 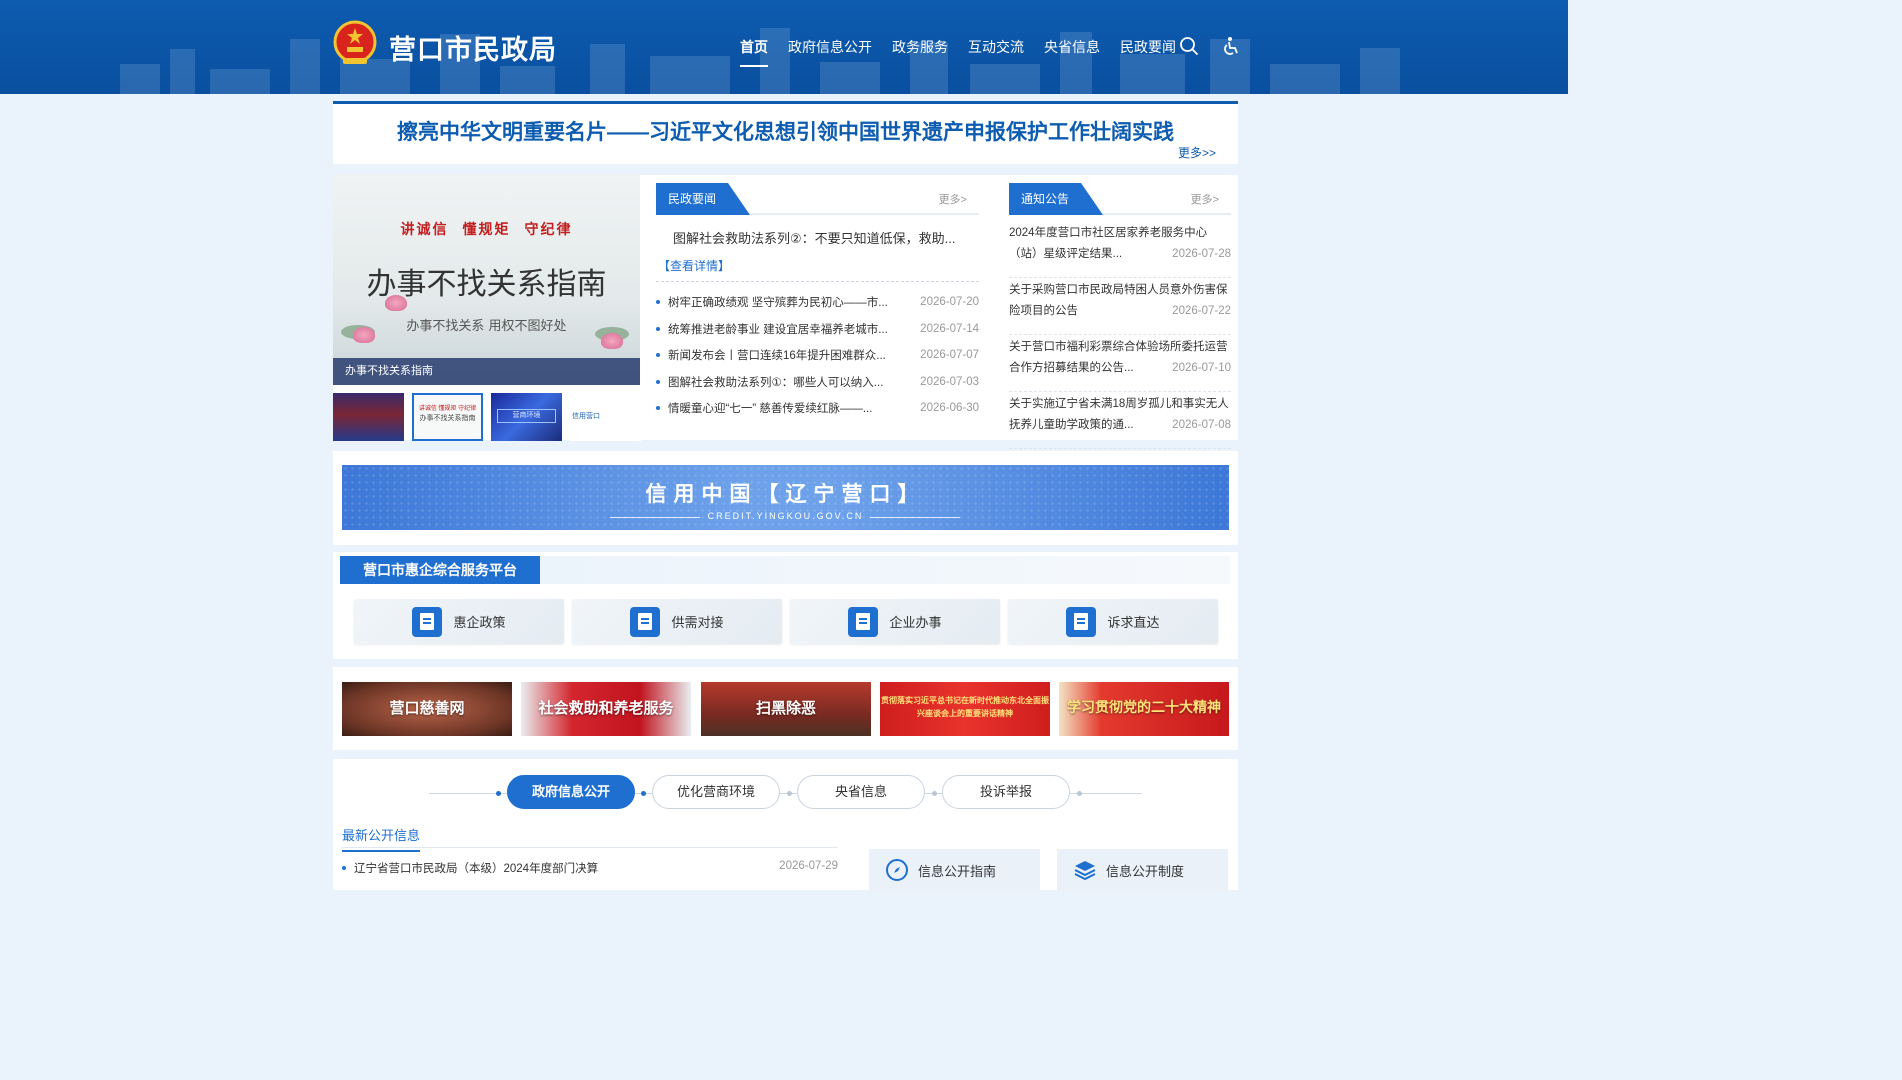 I want to click on compass-icon, so click(x=897, y=870).